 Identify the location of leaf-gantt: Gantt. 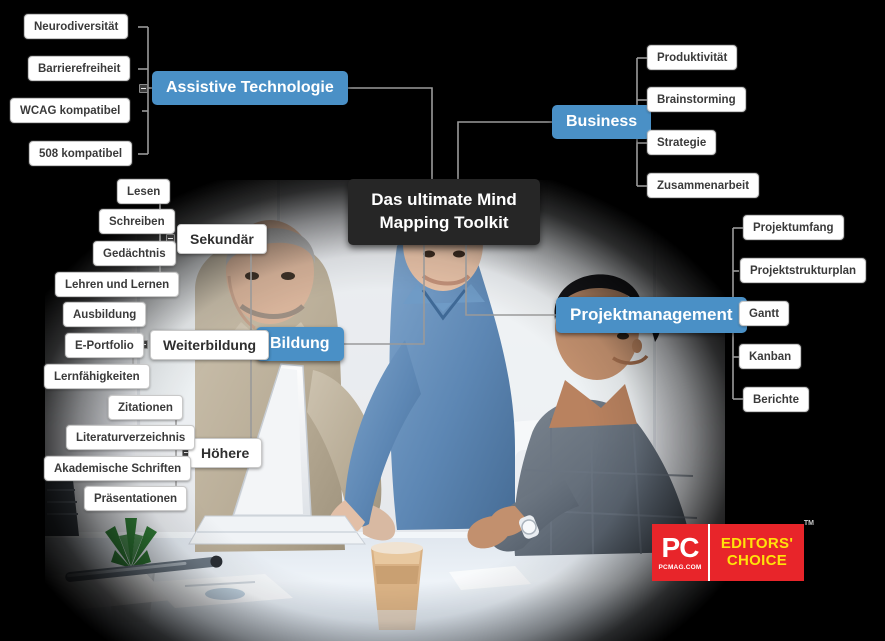
(764, 313).